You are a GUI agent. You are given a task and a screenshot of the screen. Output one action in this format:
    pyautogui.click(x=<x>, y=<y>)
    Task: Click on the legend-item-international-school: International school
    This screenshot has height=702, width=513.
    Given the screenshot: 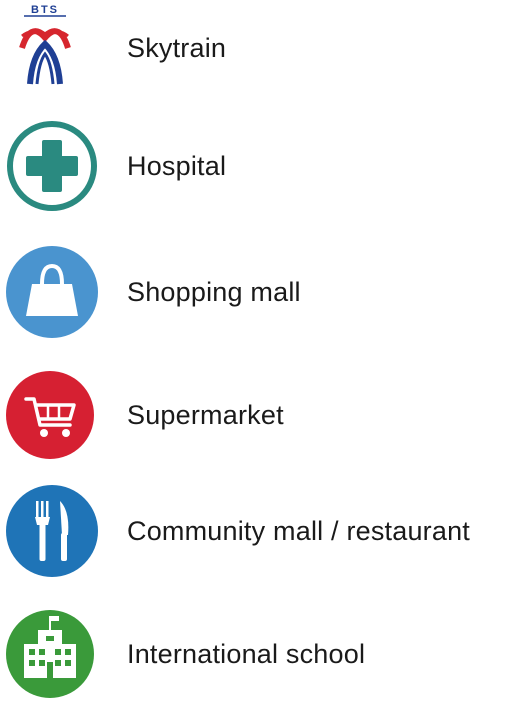 What is the action you would take?
    pyautogui.click(x=256, y=654)
    